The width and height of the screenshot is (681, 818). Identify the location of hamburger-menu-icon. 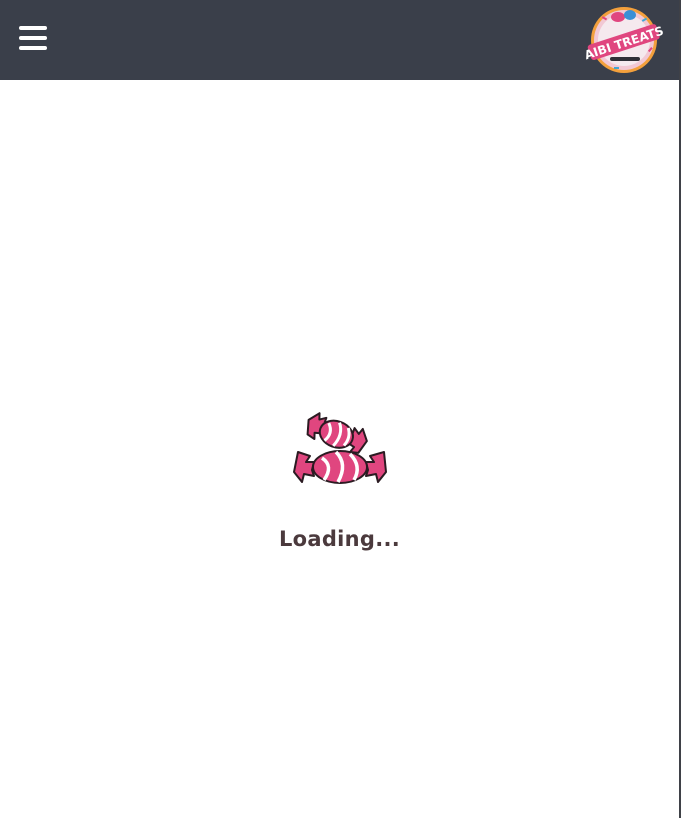
(33, 38).